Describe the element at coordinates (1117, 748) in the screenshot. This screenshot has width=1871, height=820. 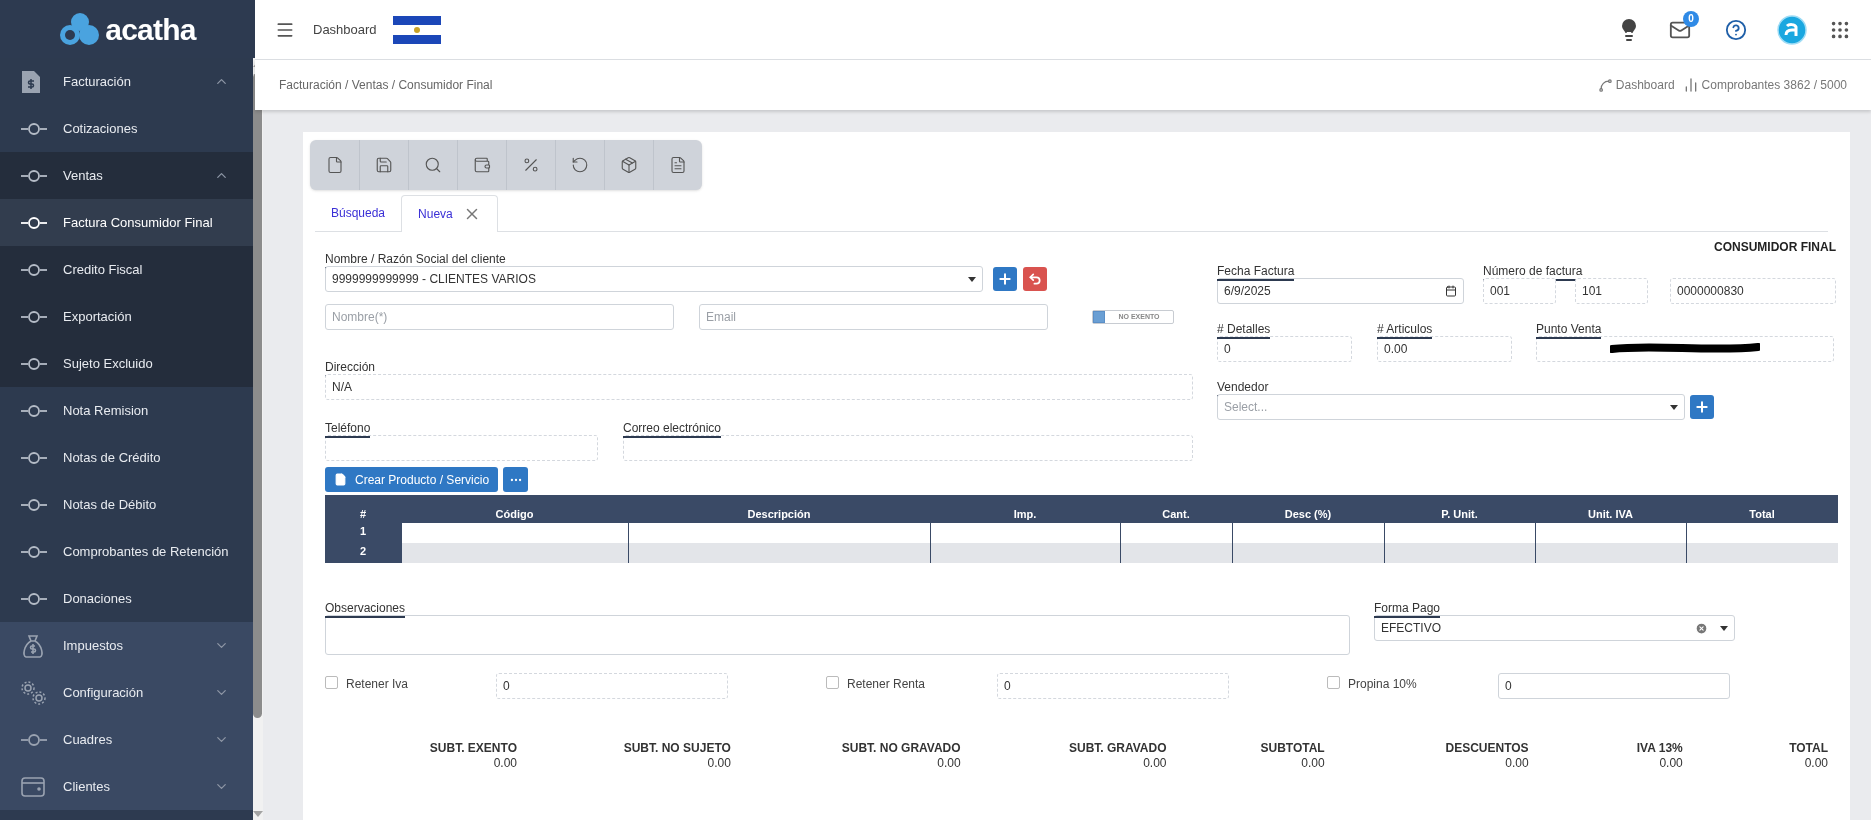
I see `total-label: SUBT. GRAVADO` at that location.